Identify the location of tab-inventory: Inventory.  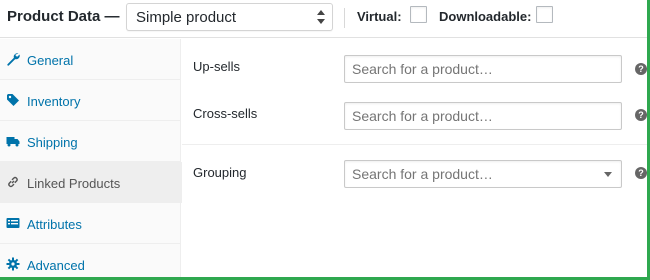
(90, 100).